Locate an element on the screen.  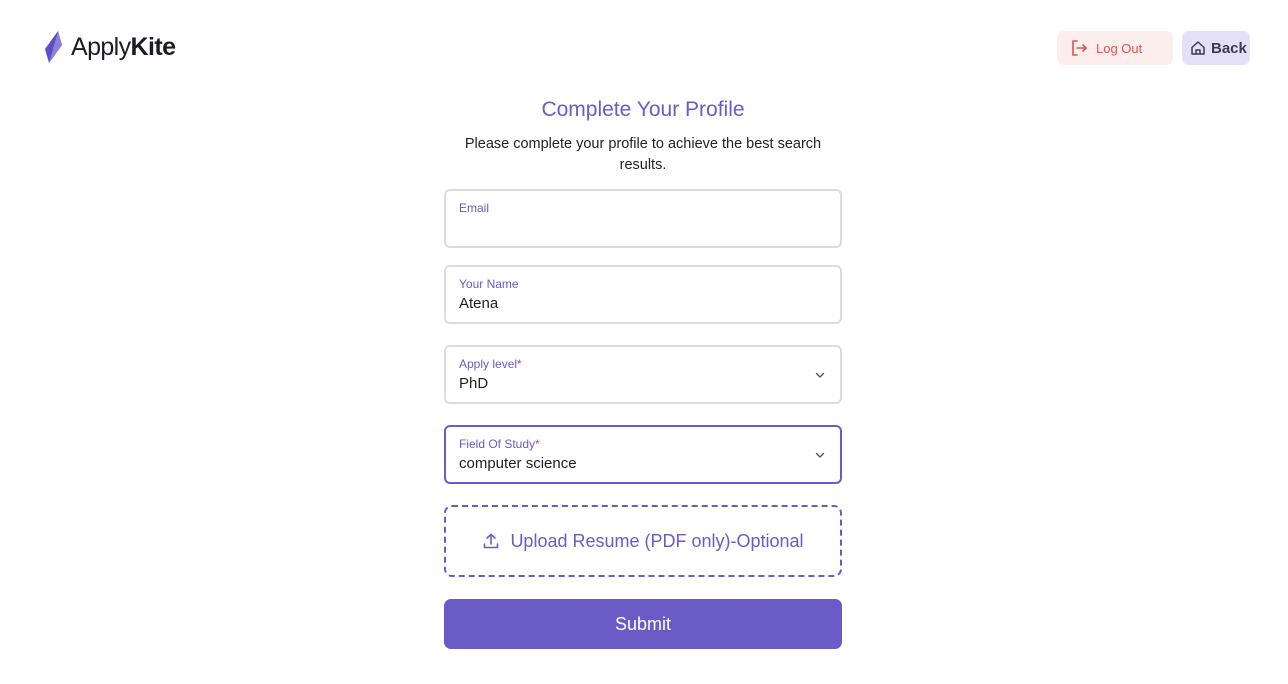
brand-name-kite: Kite is located at coordinates (153, 46).